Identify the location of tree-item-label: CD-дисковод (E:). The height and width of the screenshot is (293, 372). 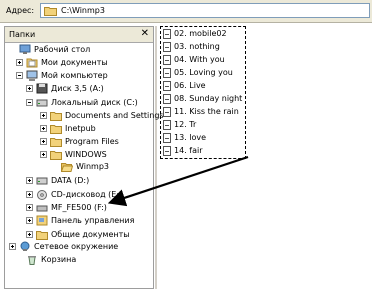
(87, 194).